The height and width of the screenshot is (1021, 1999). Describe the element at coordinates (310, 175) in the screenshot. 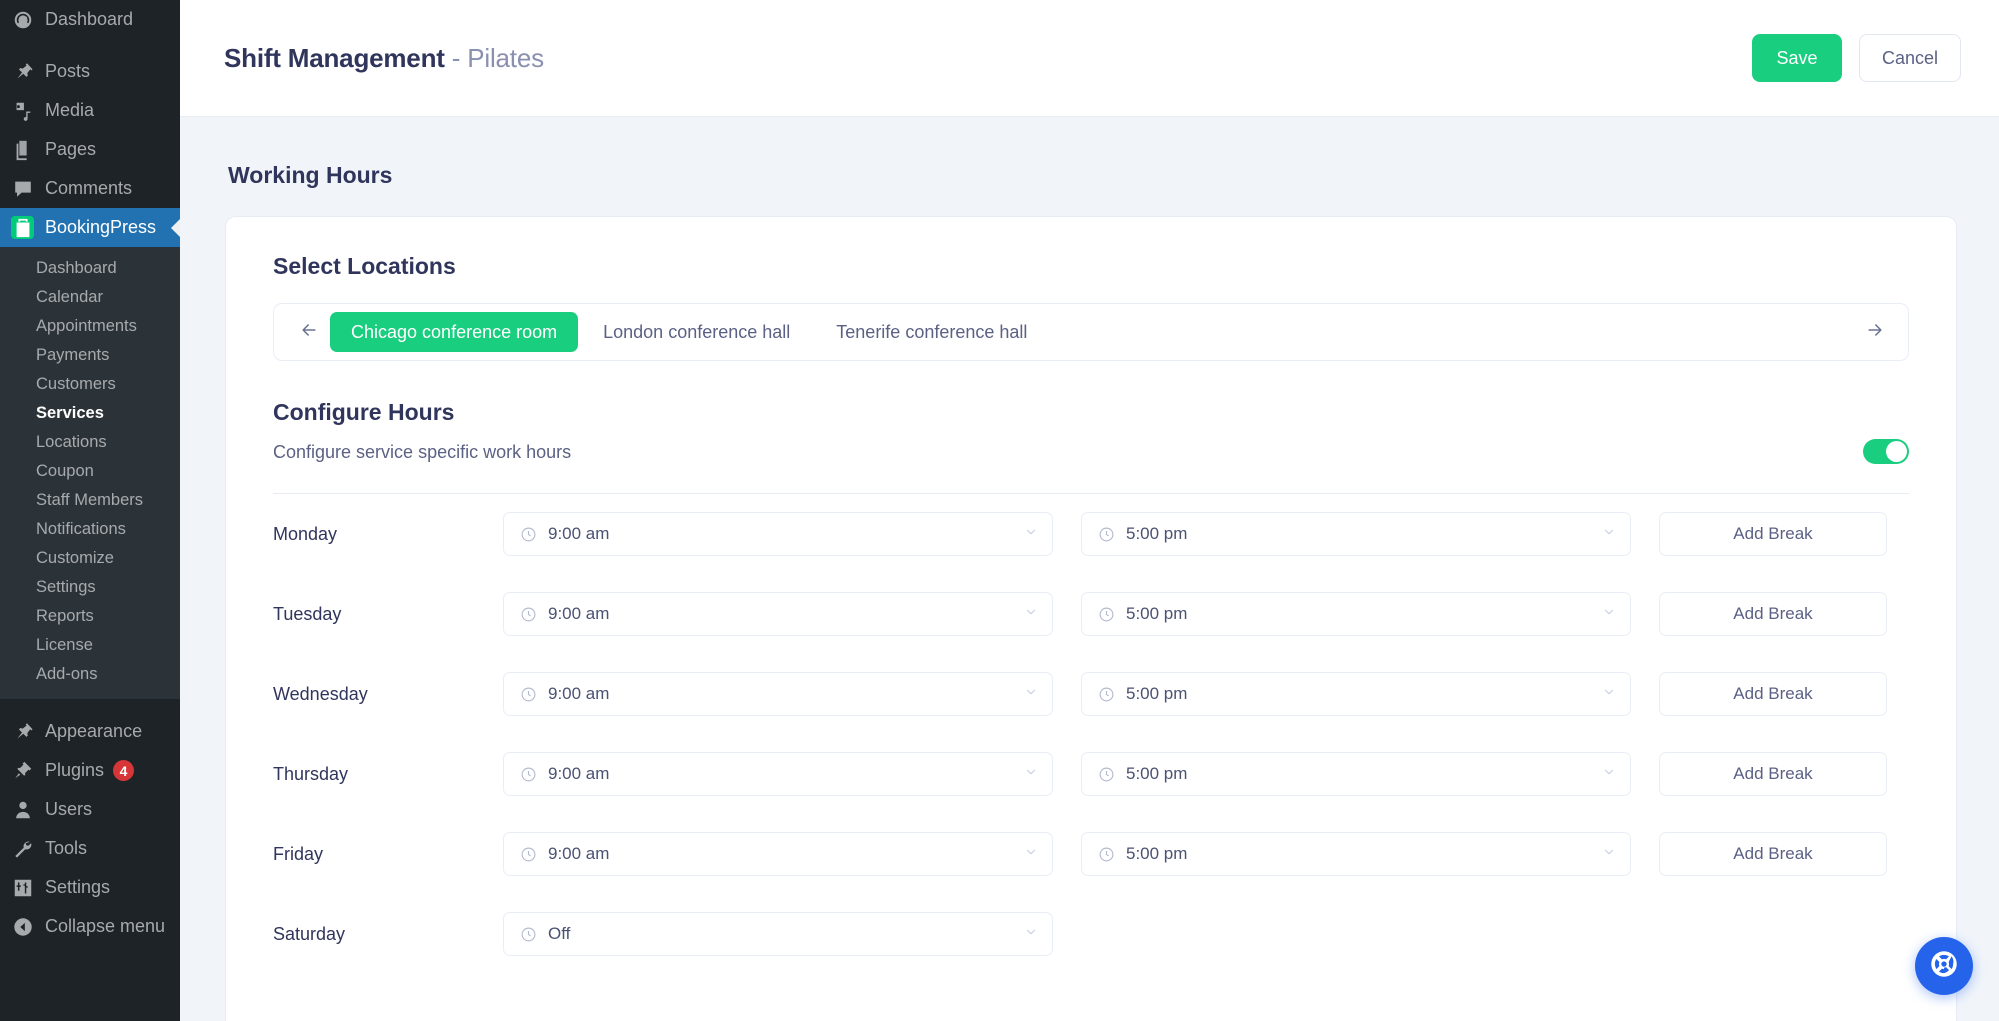

I see `working-hours-heading: Working Hours` at that location.